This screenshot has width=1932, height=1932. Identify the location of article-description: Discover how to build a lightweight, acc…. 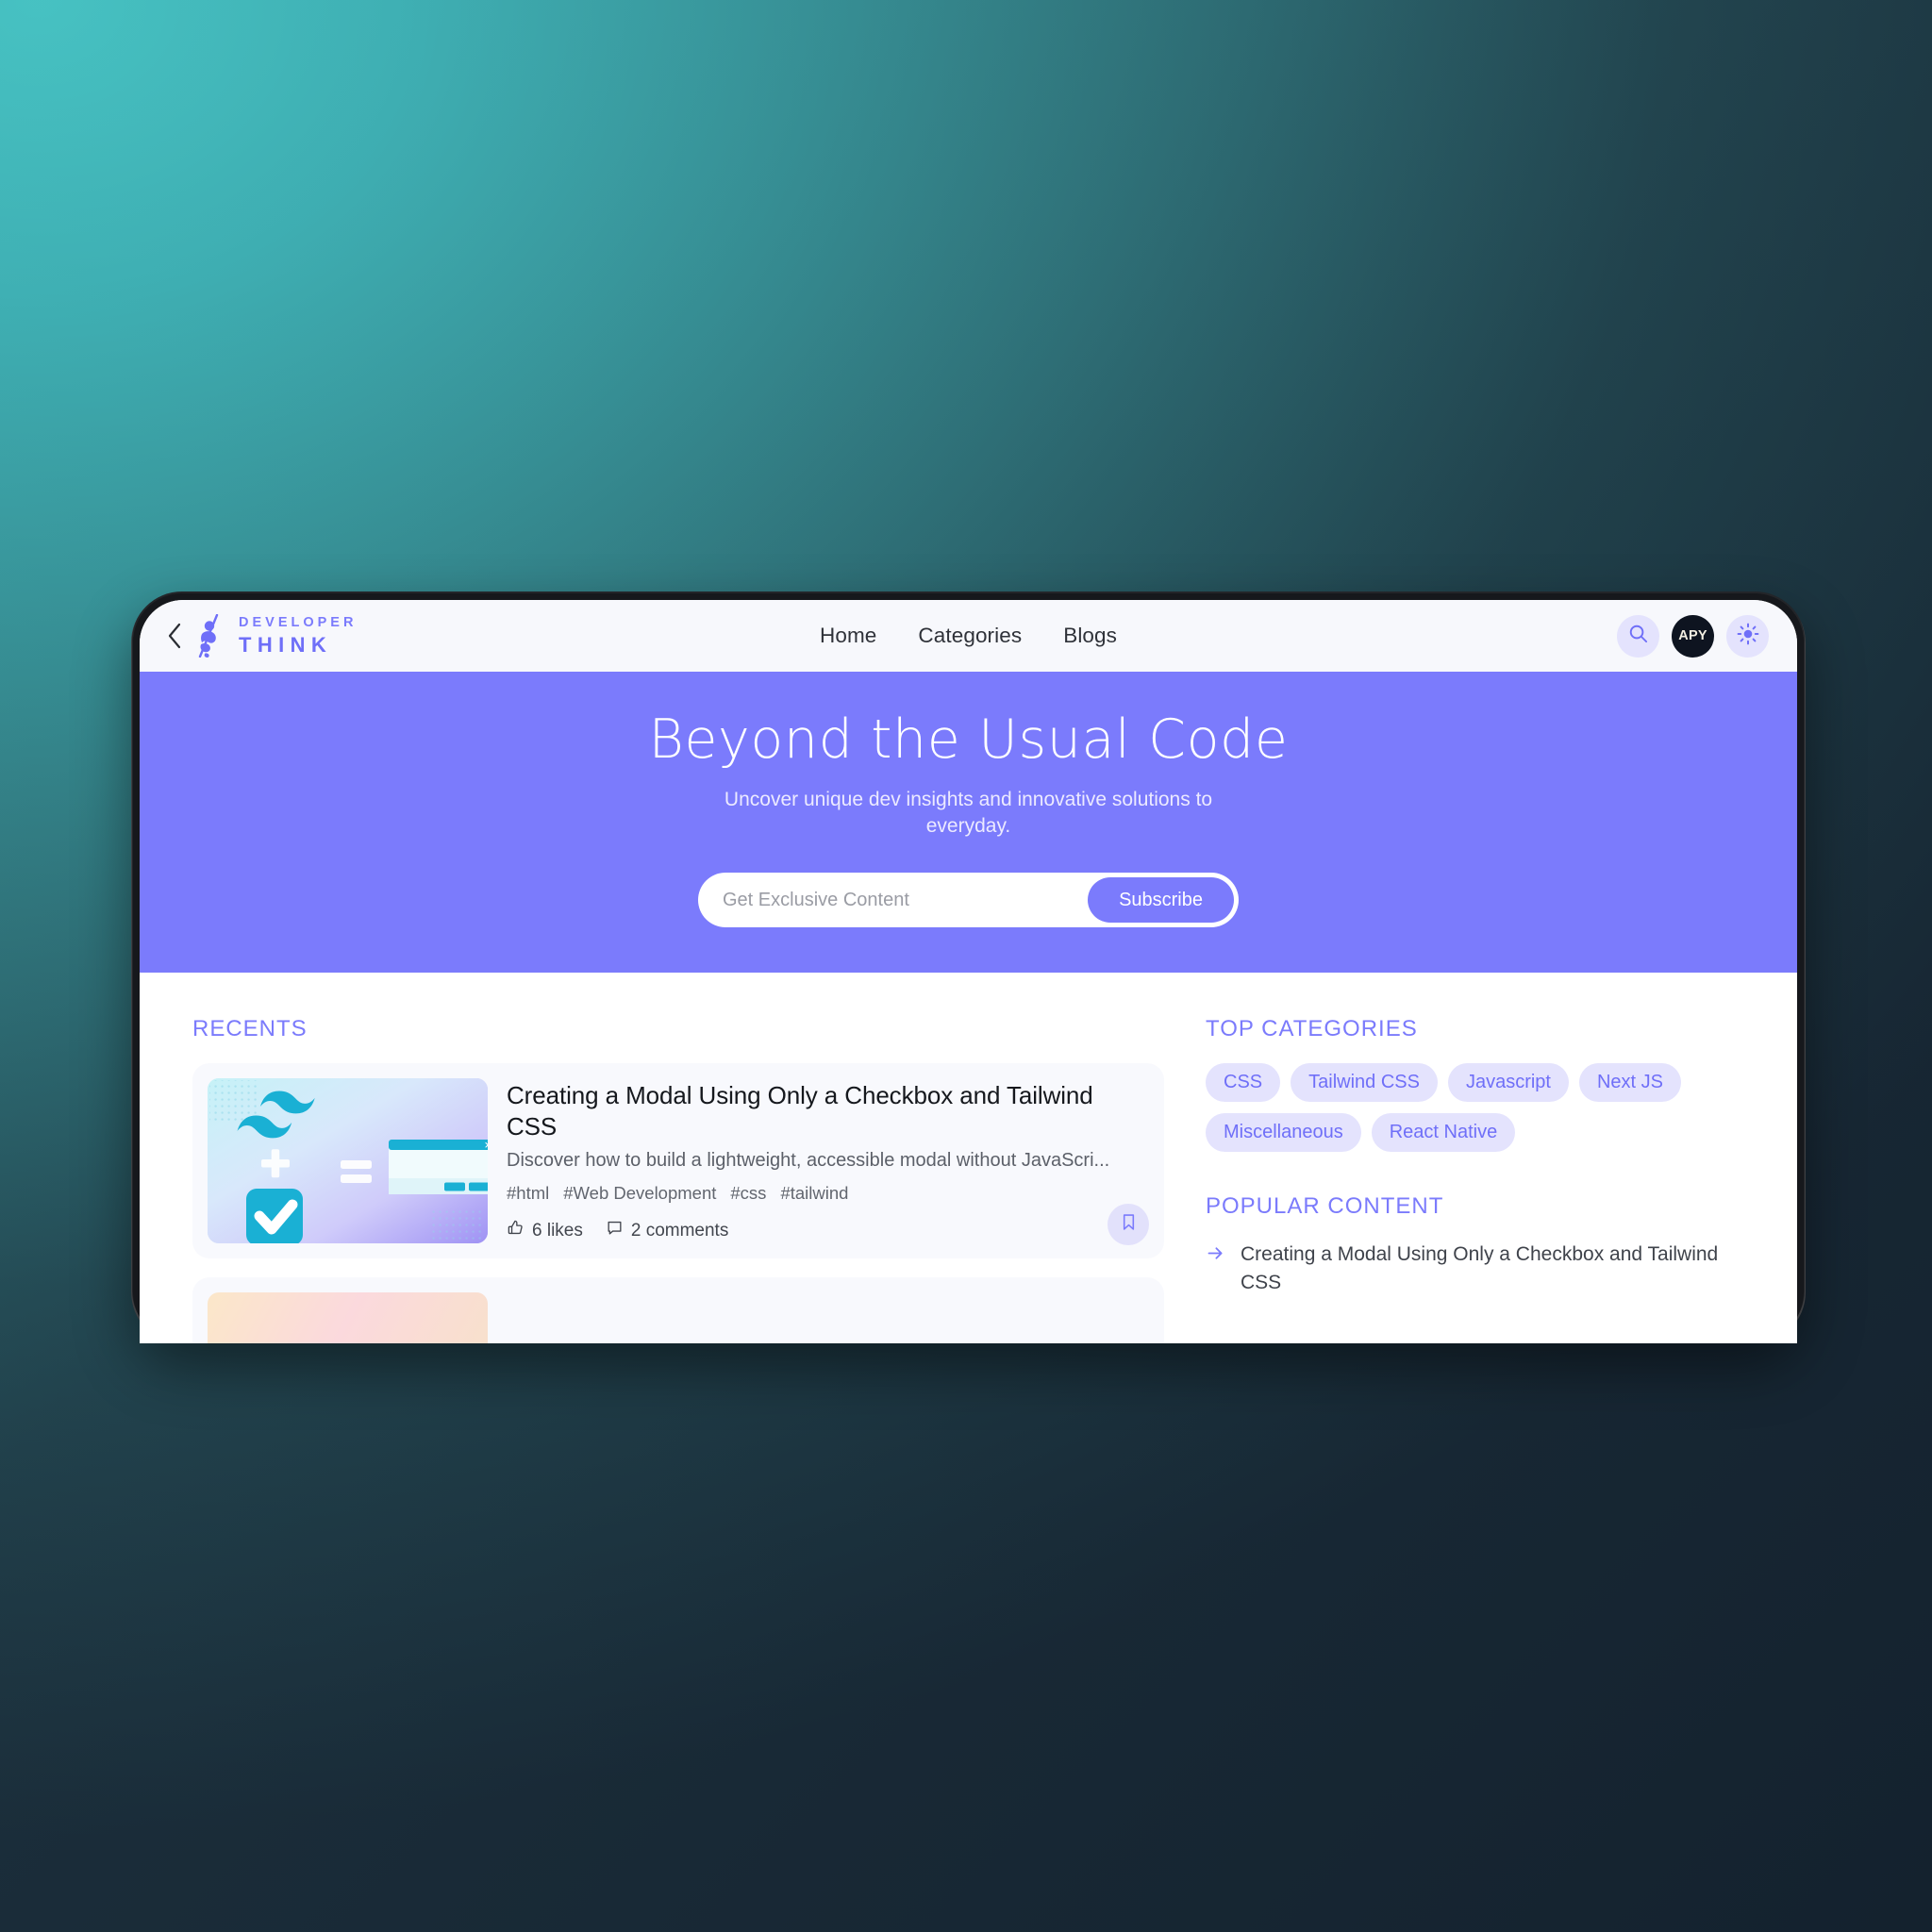
(808, 1161).